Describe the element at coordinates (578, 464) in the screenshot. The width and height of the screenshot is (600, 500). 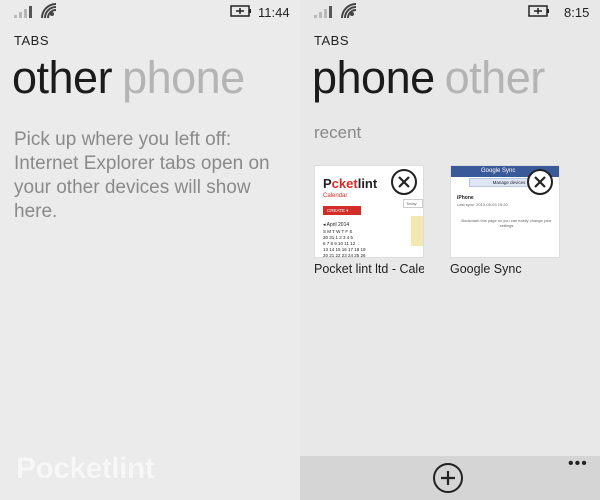
I see `more-options-button: •••` at that location.